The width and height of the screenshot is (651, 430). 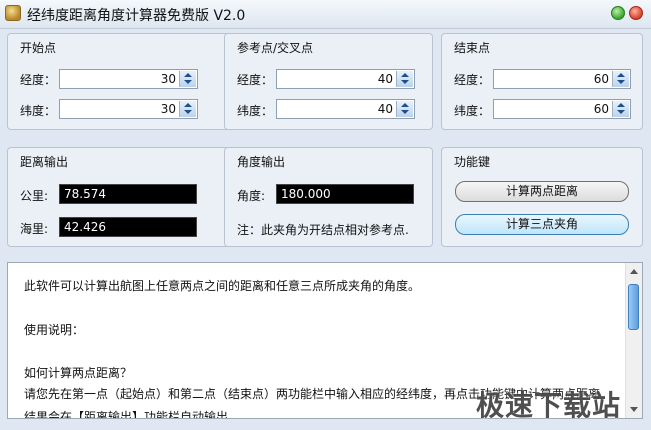 I want to click on reference-latitude-label: 纬度：, so click(x=255, y=111).